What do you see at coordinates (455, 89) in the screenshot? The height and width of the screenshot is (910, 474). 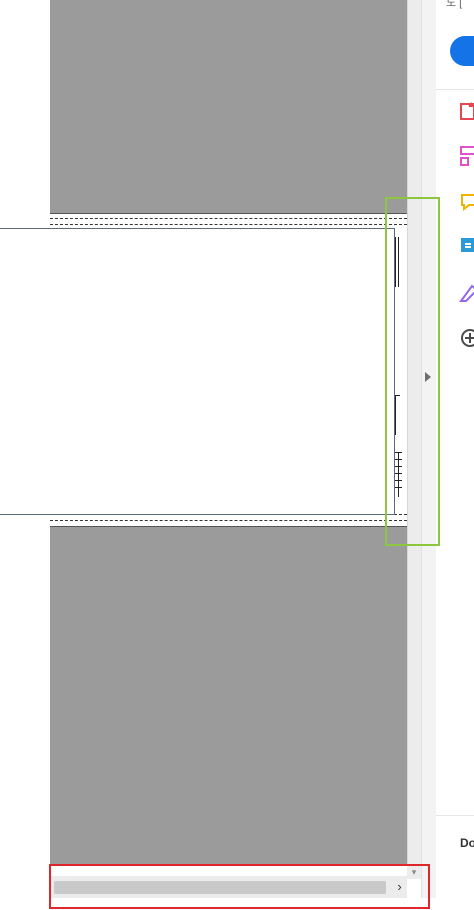 I see `tools-divider` at bounding box center [455, 89].